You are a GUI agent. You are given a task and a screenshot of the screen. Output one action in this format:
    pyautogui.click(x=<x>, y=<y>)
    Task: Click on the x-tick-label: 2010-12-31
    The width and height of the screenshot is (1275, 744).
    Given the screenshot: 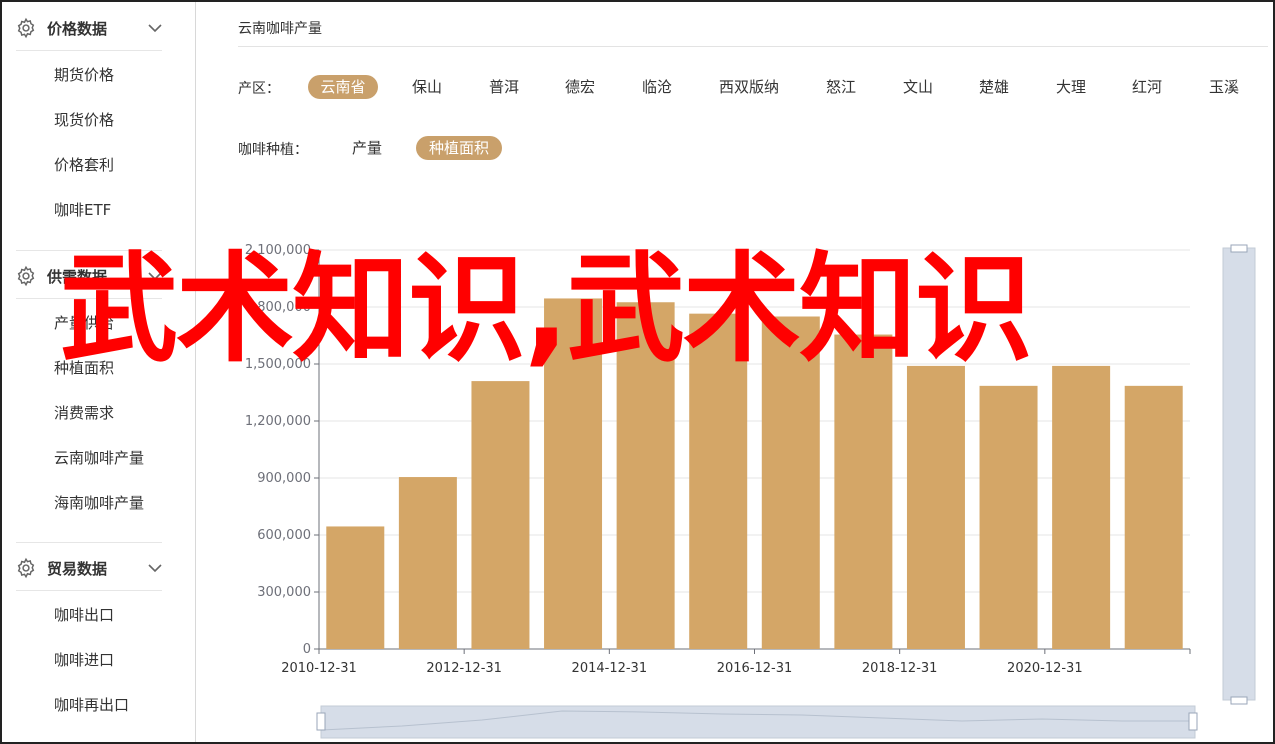 What is the action you would take?
    pyautogui.click(x=319, y=668)
    